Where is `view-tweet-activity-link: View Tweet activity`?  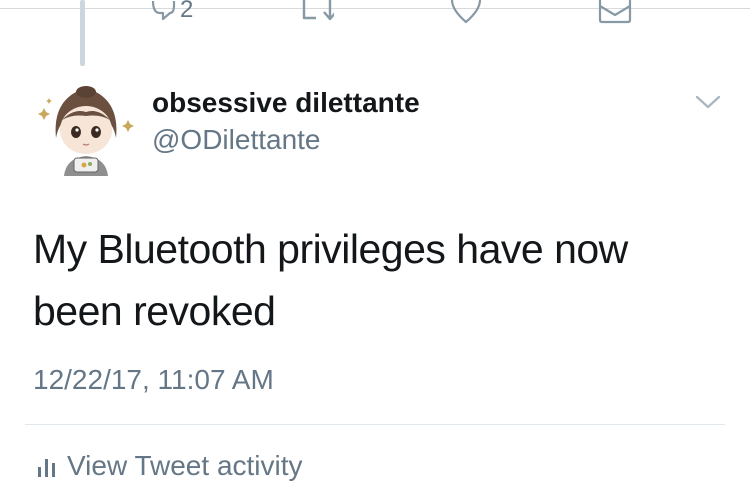
view-tweet-activity-link: View Tweet activity is located at coordinates (170, 466).